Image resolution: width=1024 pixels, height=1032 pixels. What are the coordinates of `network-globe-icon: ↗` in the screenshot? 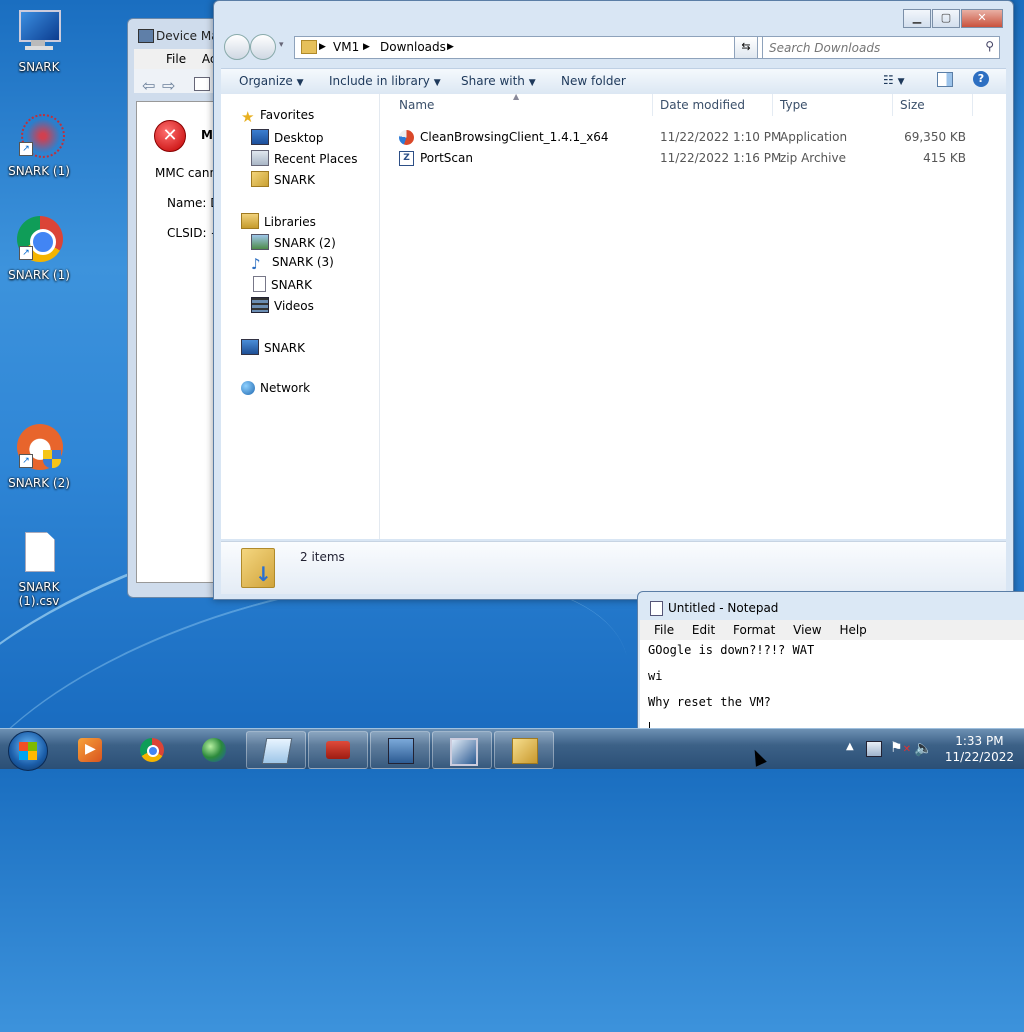 It's located at (40, 136).